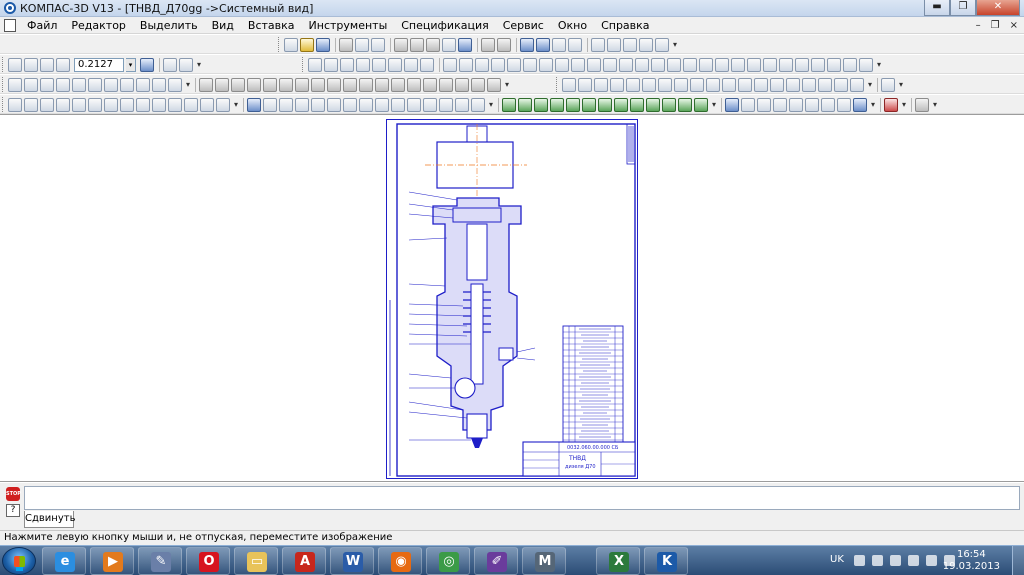 Image resolution: width=1024 pixels, height=575 pixels. I want to click on stop-command-icon: STOP, so click(13, 494).